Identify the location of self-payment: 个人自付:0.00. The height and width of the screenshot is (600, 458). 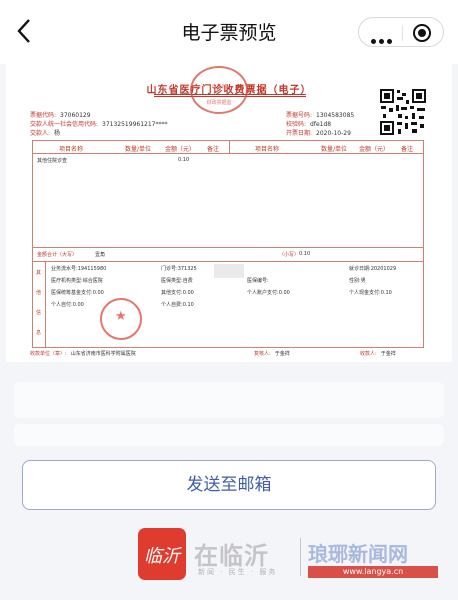
(67, 305).